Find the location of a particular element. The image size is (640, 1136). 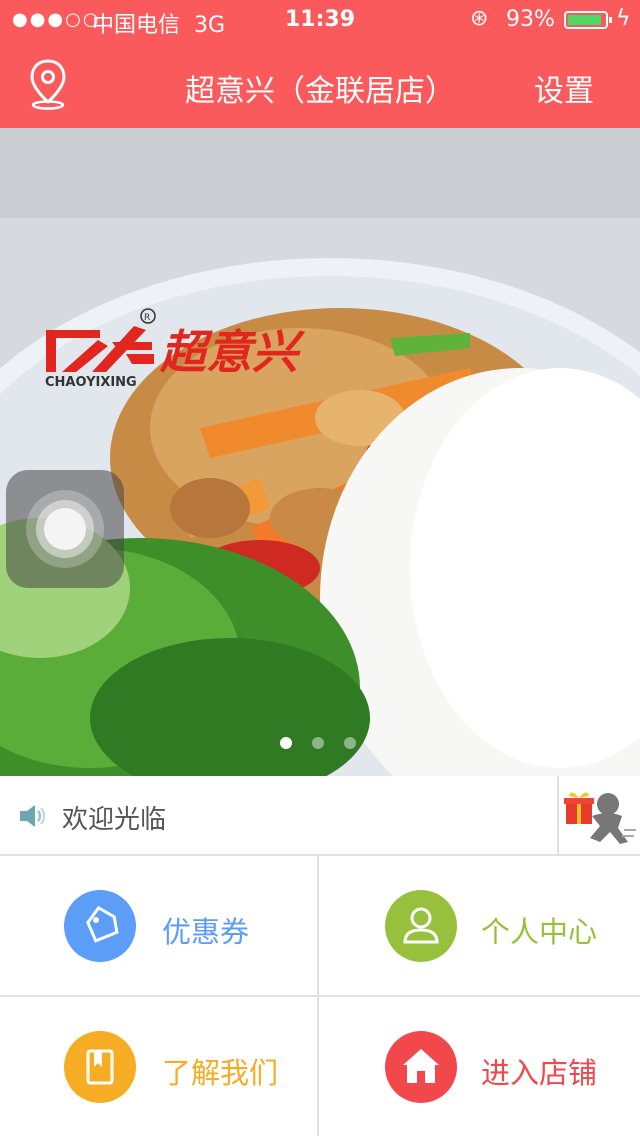

brand-logo: R CHAOYIXING 超意兴 is located at coordinates (175, 349).